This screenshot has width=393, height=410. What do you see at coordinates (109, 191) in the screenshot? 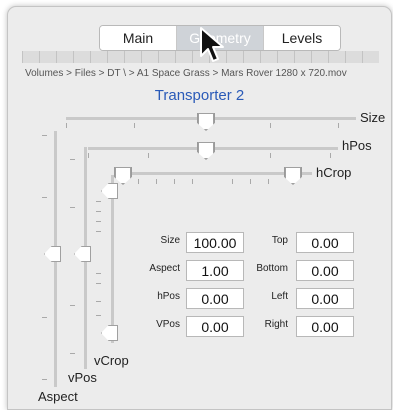
I see `vcrop-top-thumb` at bounding box center [109, 191].